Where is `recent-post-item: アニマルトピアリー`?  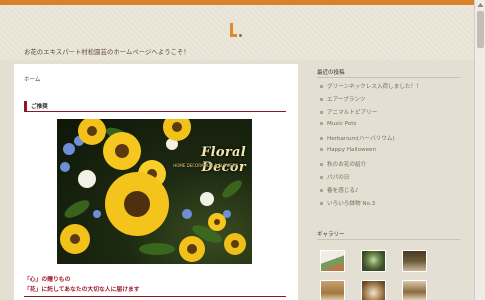 recent-post-item: アニマルトピアリー is located at coordinates (348, 112).